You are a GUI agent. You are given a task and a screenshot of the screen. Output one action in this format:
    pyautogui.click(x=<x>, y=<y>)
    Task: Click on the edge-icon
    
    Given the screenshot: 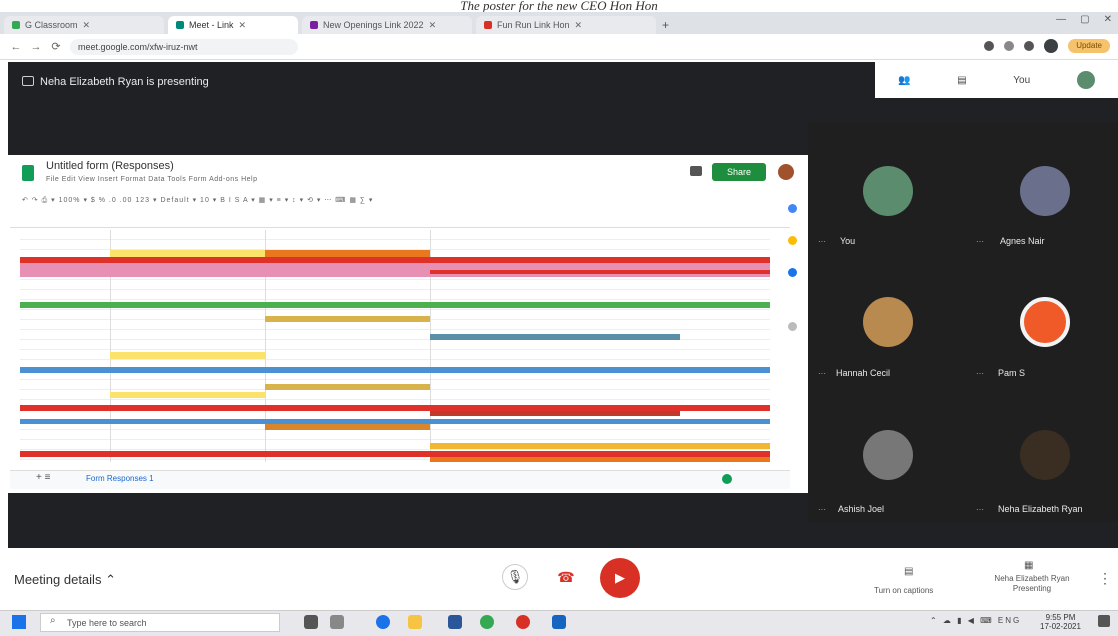 What is the action you would take?
    pyautogui.click(x=383, y=622)
    